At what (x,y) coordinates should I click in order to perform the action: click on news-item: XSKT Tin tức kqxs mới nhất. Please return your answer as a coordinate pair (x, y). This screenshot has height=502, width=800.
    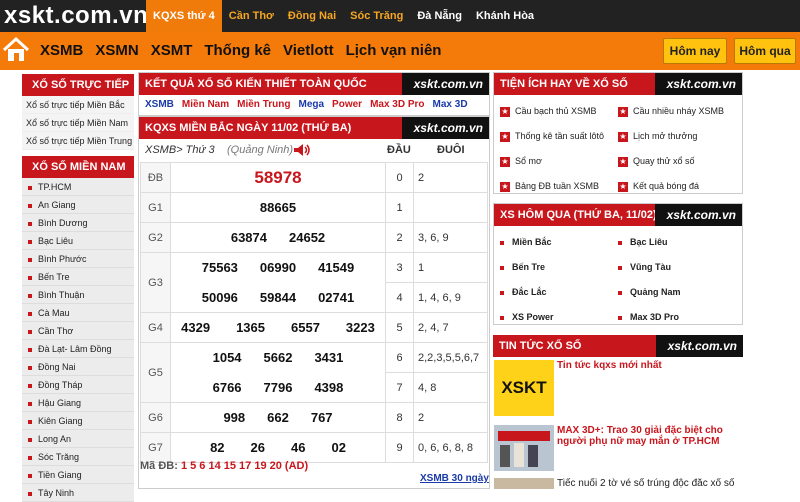
    Looking at the image, I should click on (620, 390).